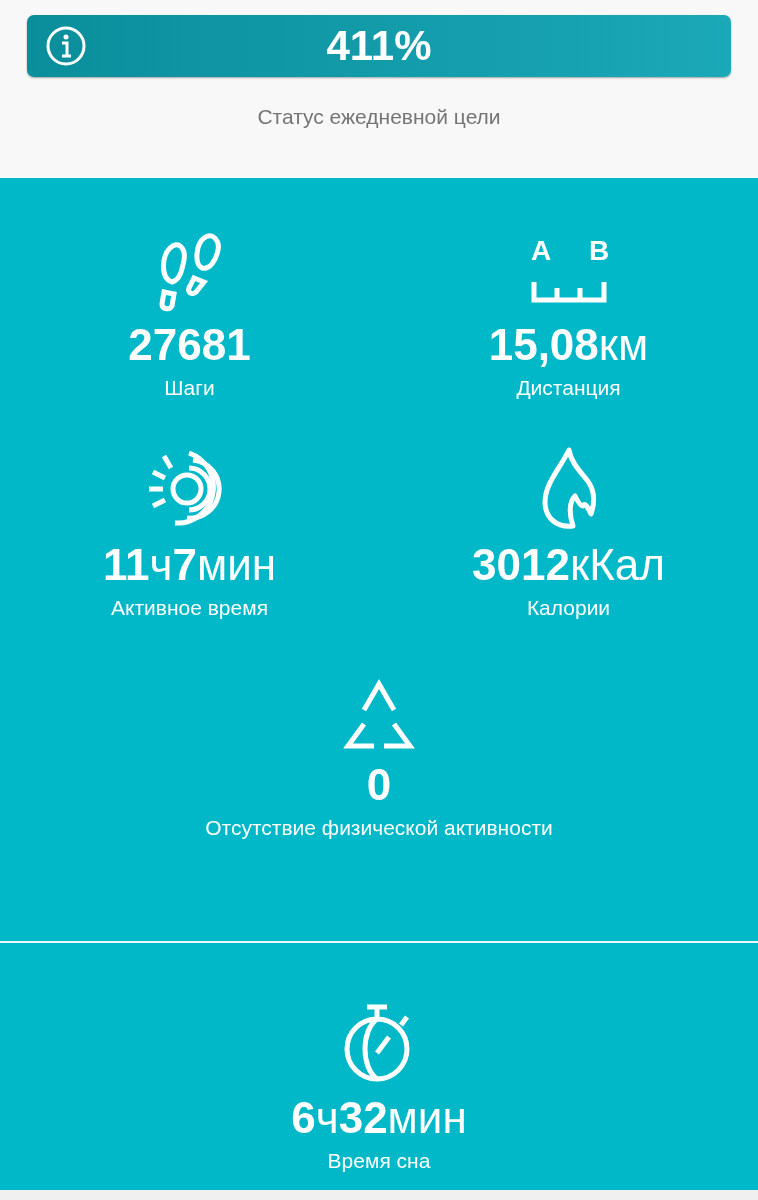 Image resolution: width=758 pixels, height=1200 pixels. What do you see at coordinates (379, 117) in the screenshot?
I see `goal-caption: Статус ежедневной цели` at bounding box center [379, 117].